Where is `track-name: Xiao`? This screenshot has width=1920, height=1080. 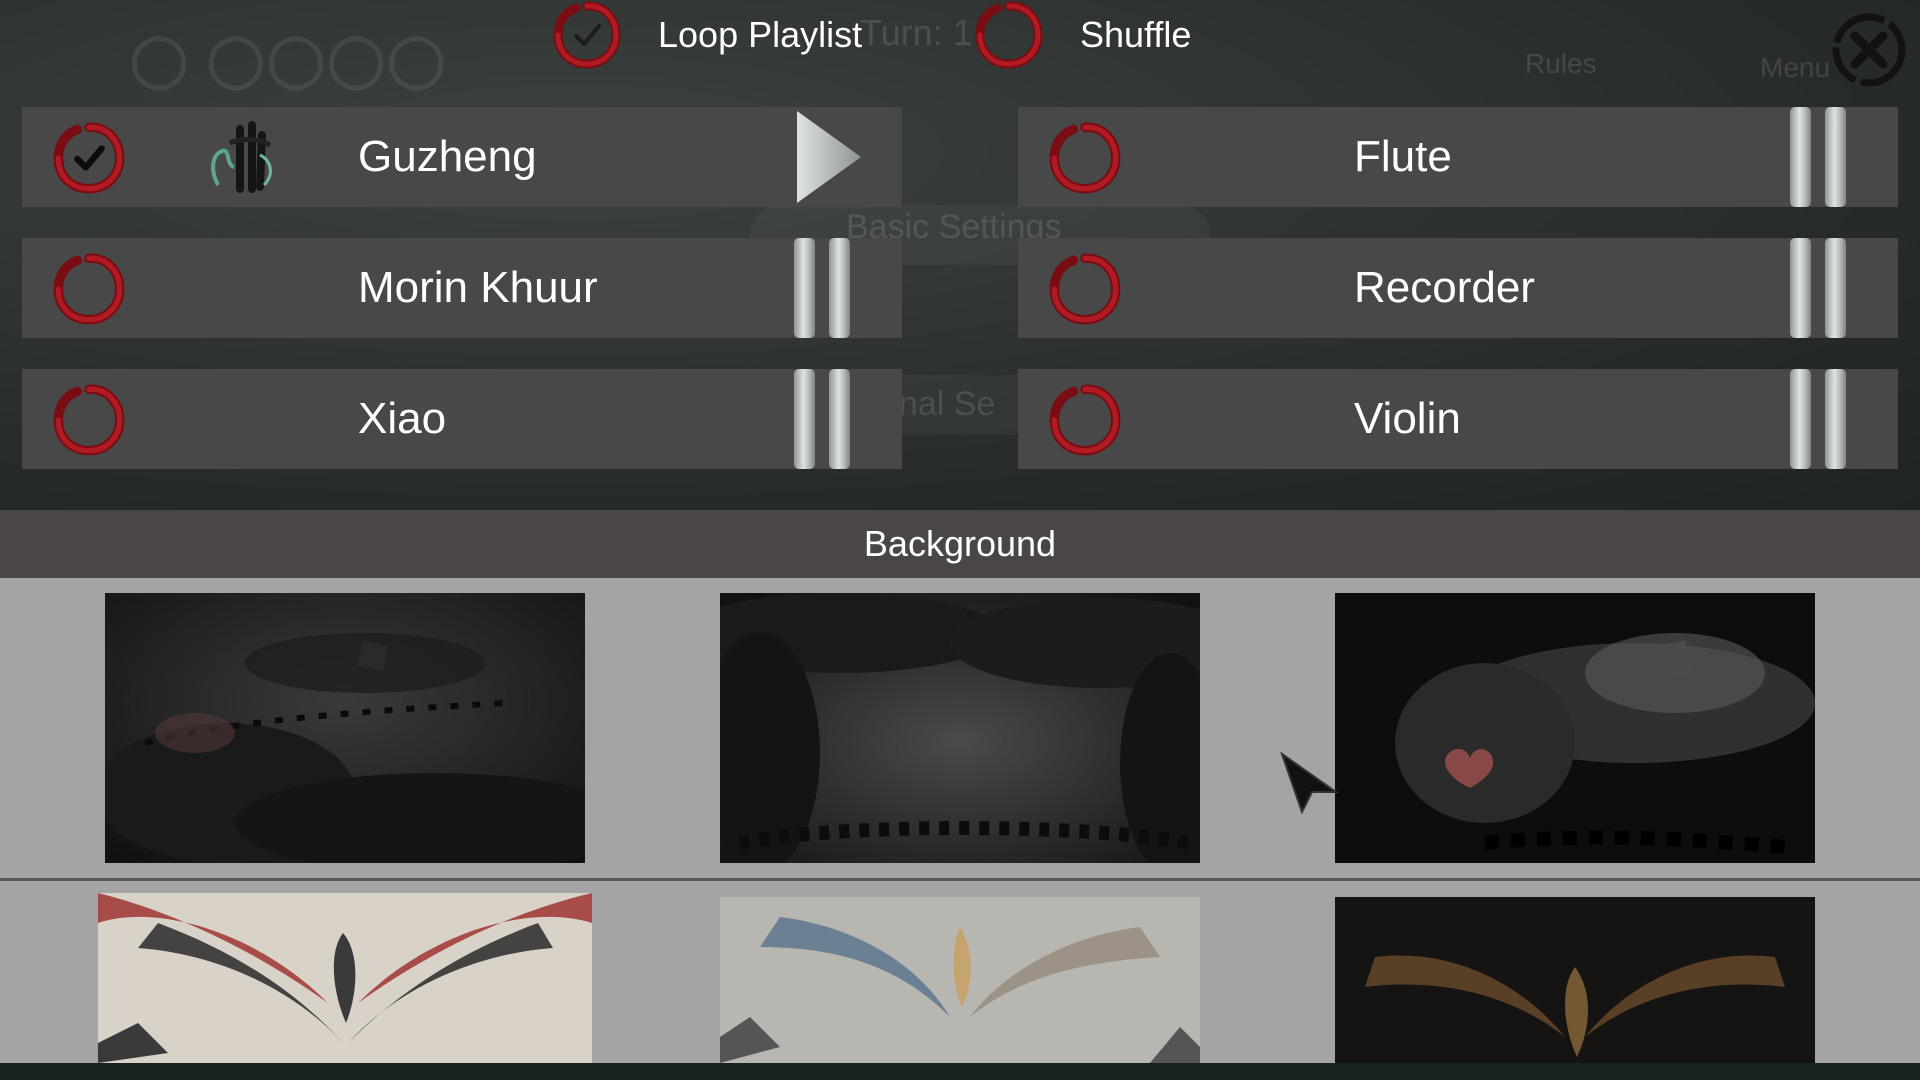 track-name: Xiao is located at coordinates (402, 418).